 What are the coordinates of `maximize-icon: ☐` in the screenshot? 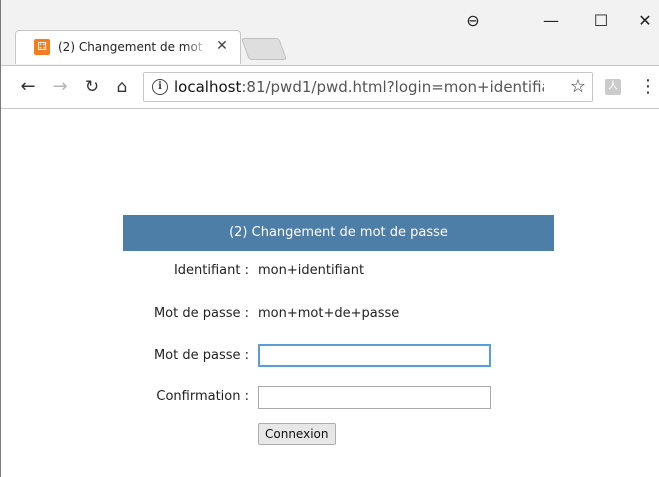 It's located at (601, 21).